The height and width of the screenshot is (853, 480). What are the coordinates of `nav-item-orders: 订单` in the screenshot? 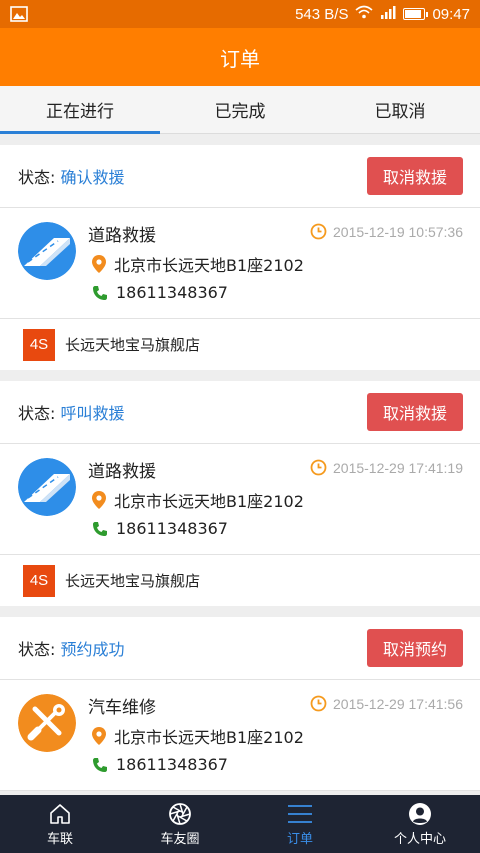 It's located at (300, 824).